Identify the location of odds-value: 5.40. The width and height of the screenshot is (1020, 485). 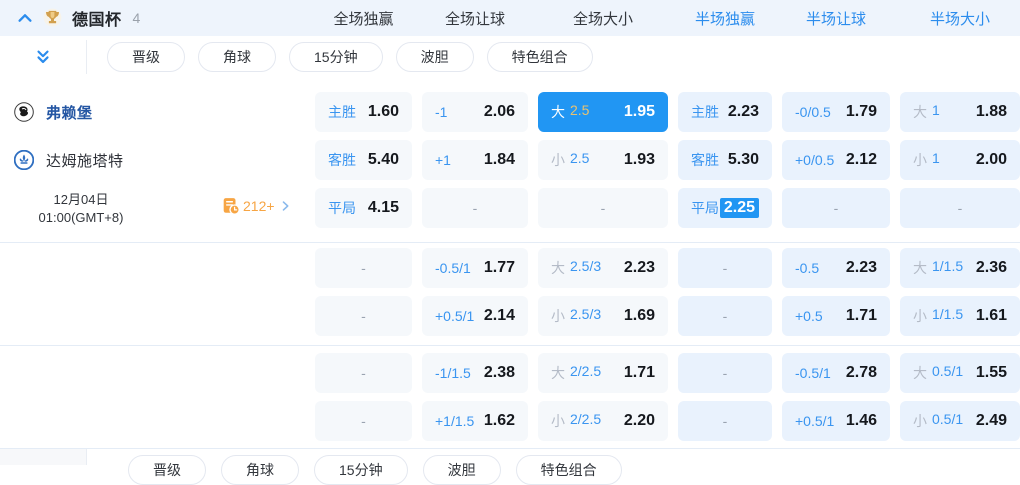
(383, 159).